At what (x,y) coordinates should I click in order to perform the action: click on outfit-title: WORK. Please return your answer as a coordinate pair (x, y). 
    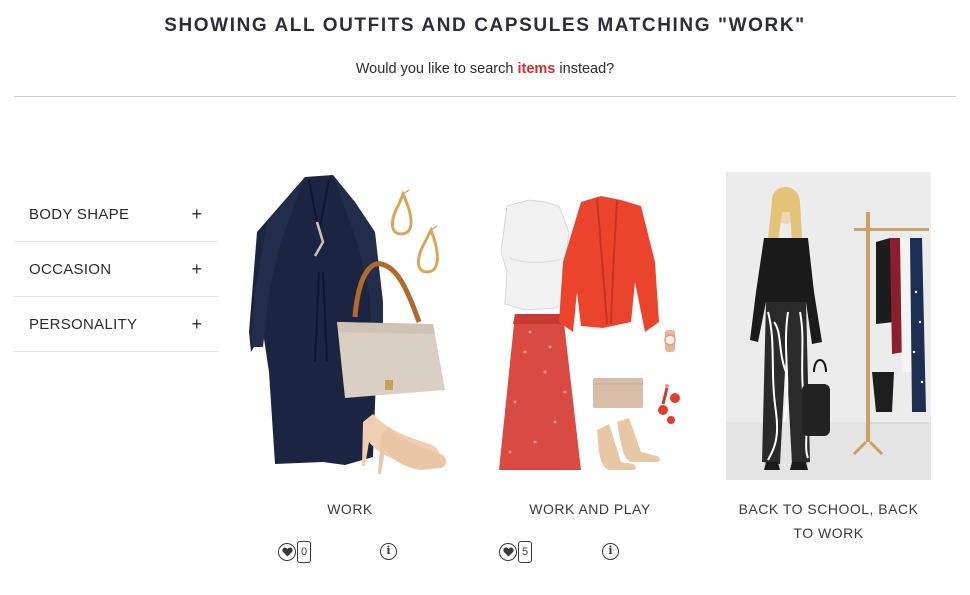
    Looking at the image, I should click on (350, 509).